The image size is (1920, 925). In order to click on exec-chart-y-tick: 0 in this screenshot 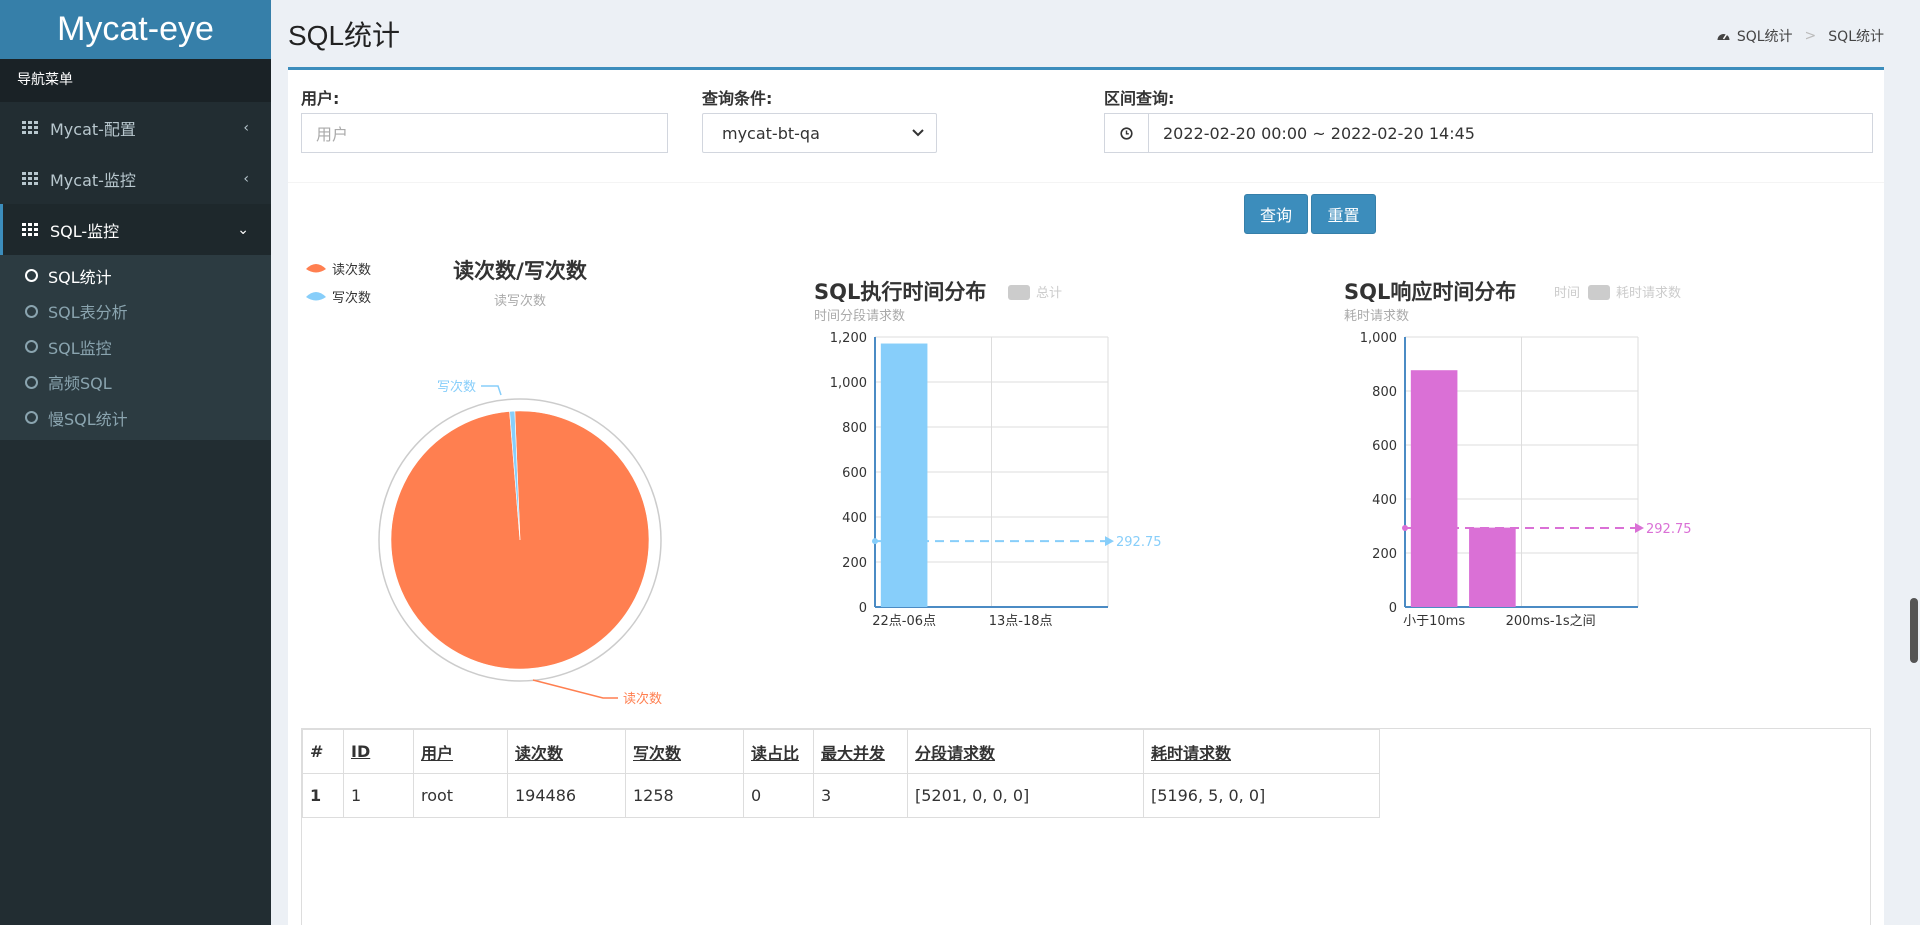, I will do `click(863, 608)`.